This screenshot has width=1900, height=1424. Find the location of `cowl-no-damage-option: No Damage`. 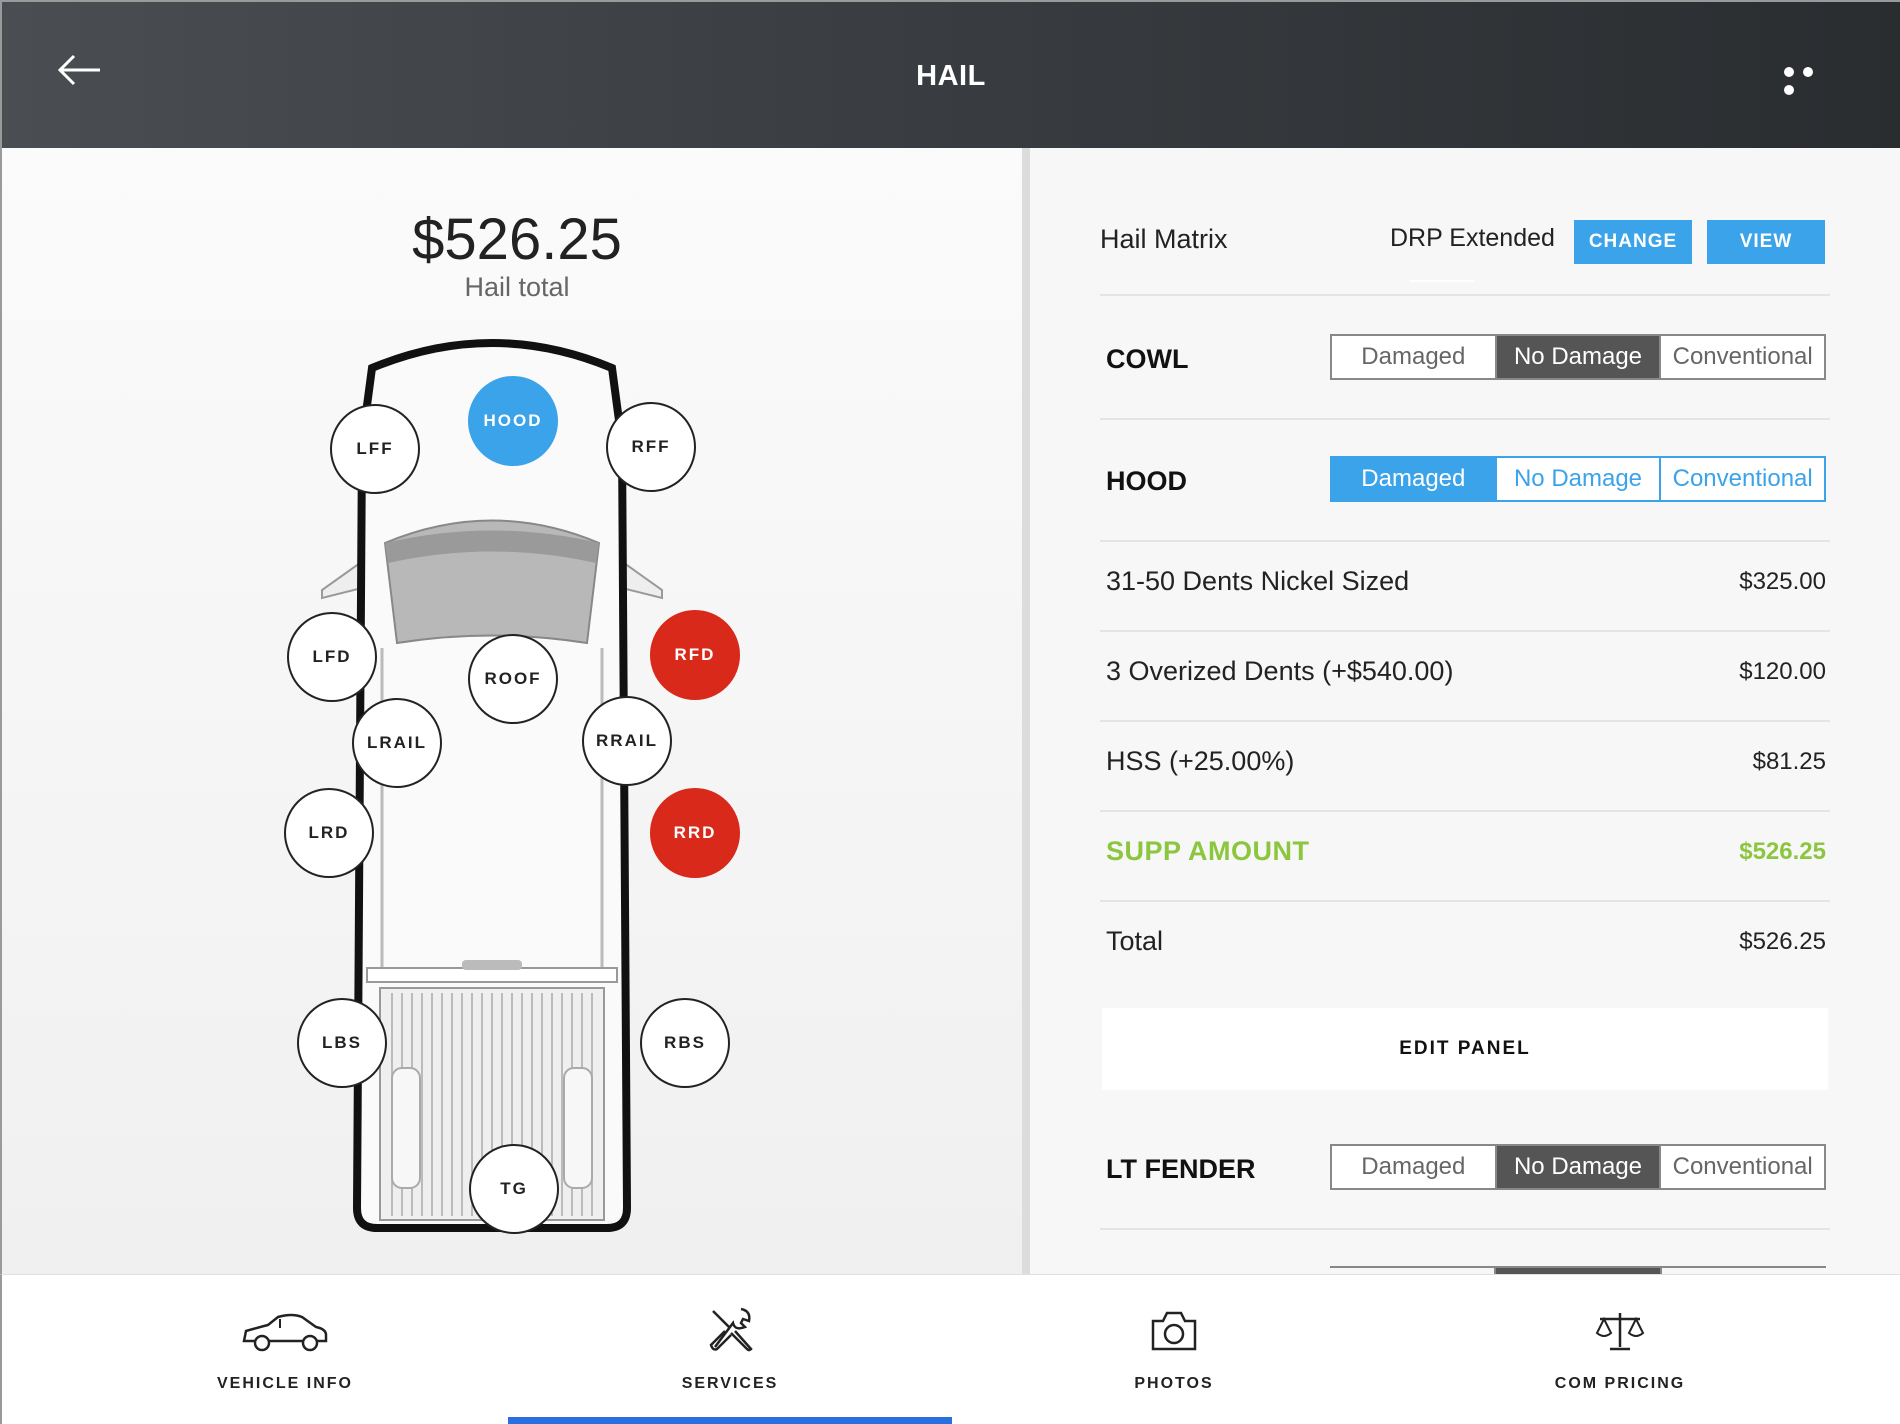

cowl-no-damage-option: No Damage is located at coordinates (1579, 357).